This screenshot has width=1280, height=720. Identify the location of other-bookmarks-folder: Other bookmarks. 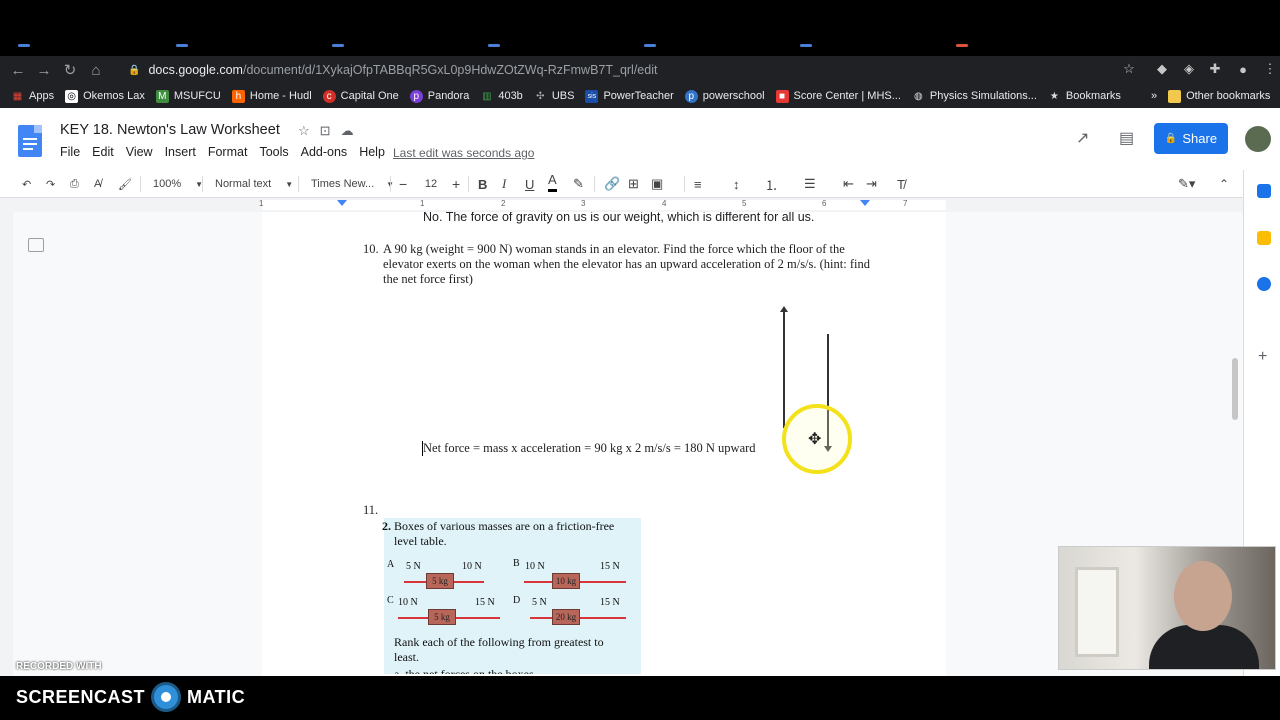
(1219, 96).